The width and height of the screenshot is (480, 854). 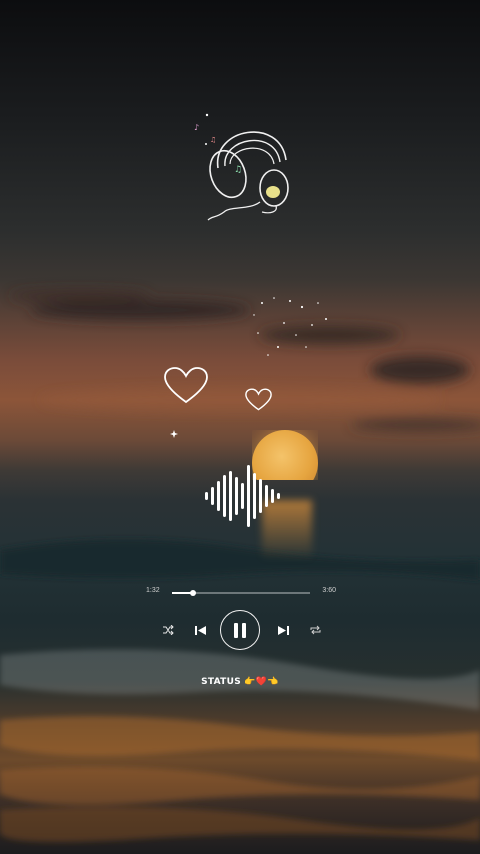 What do you see at coordinates (192, 592) in the screenshot?
I see `seek-knob` at bounding box center [192, 592].